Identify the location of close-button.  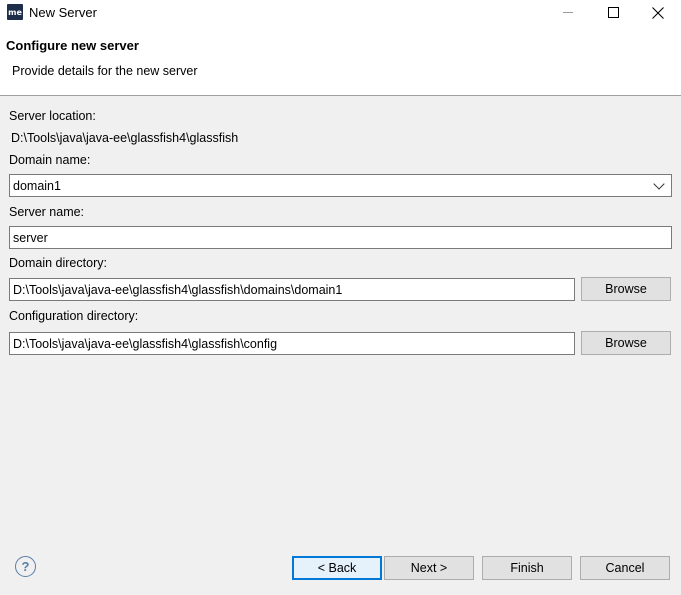
(658, 12).